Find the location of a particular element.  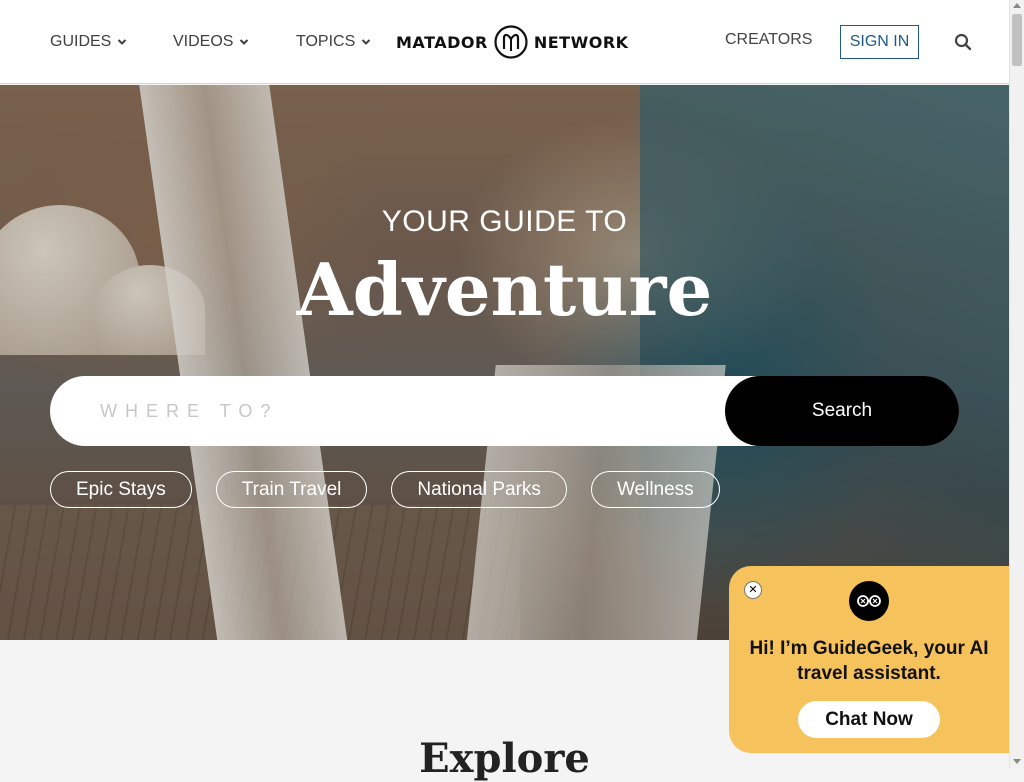

logo-left-word: MATADOR is located at coordinates (442, 42).